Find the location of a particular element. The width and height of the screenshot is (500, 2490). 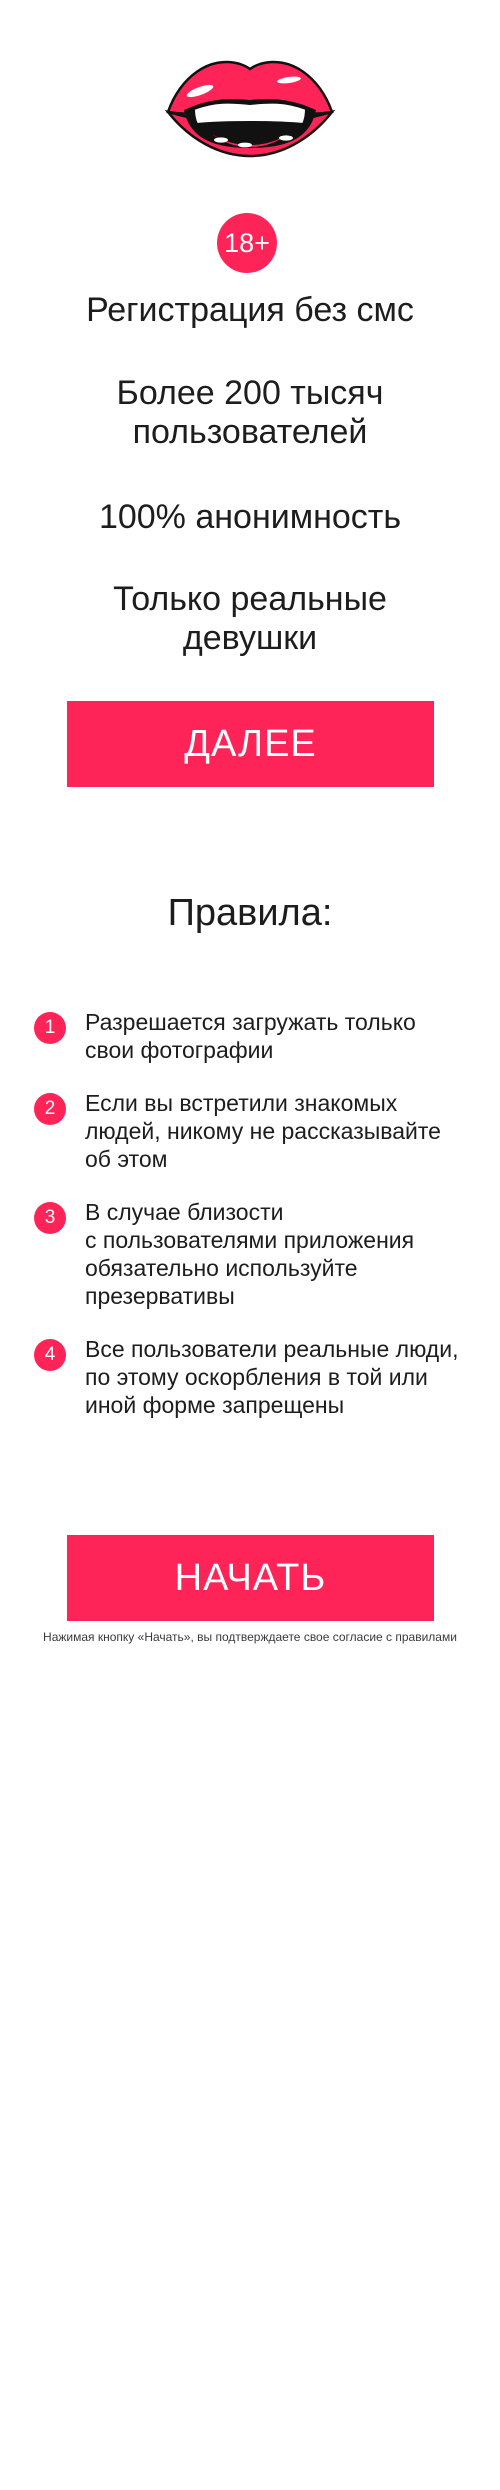

rule-number-badge: 1 is located at coordinates (50, 1028).